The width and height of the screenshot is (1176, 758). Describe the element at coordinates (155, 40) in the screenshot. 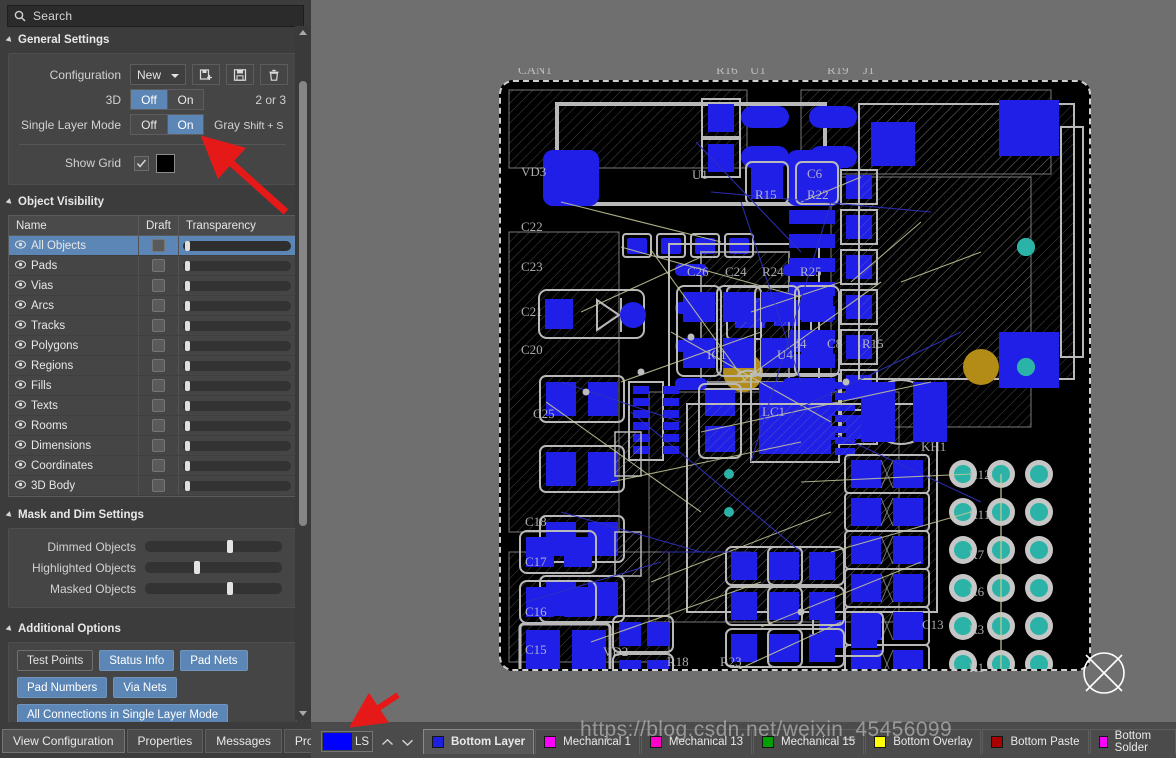

I see `section-header-general-settings: General Settings` at that location.